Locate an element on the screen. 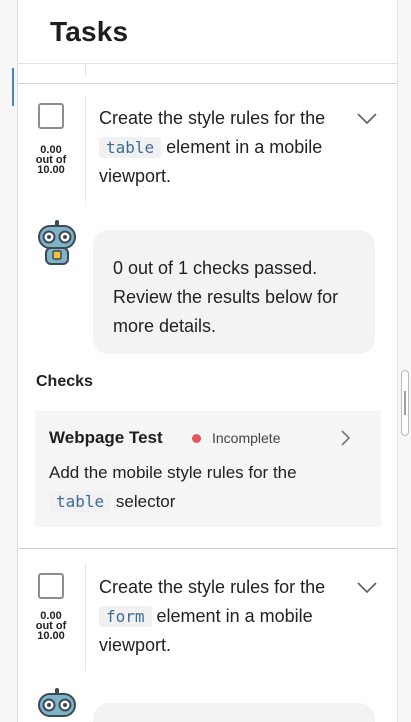  left-gutter is located at coordinates (8, 361).